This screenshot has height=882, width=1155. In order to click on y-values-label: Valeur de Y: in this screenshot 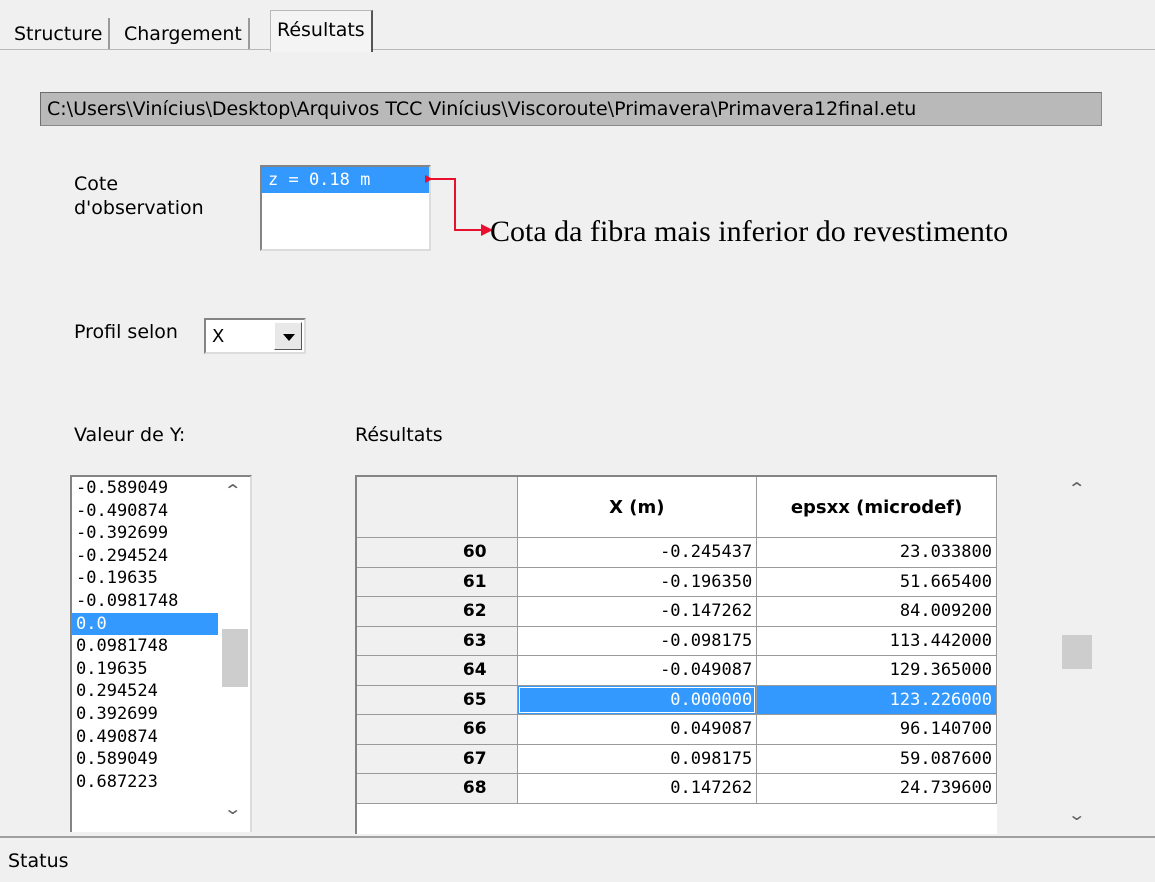, I will do `click(130, 435)`.